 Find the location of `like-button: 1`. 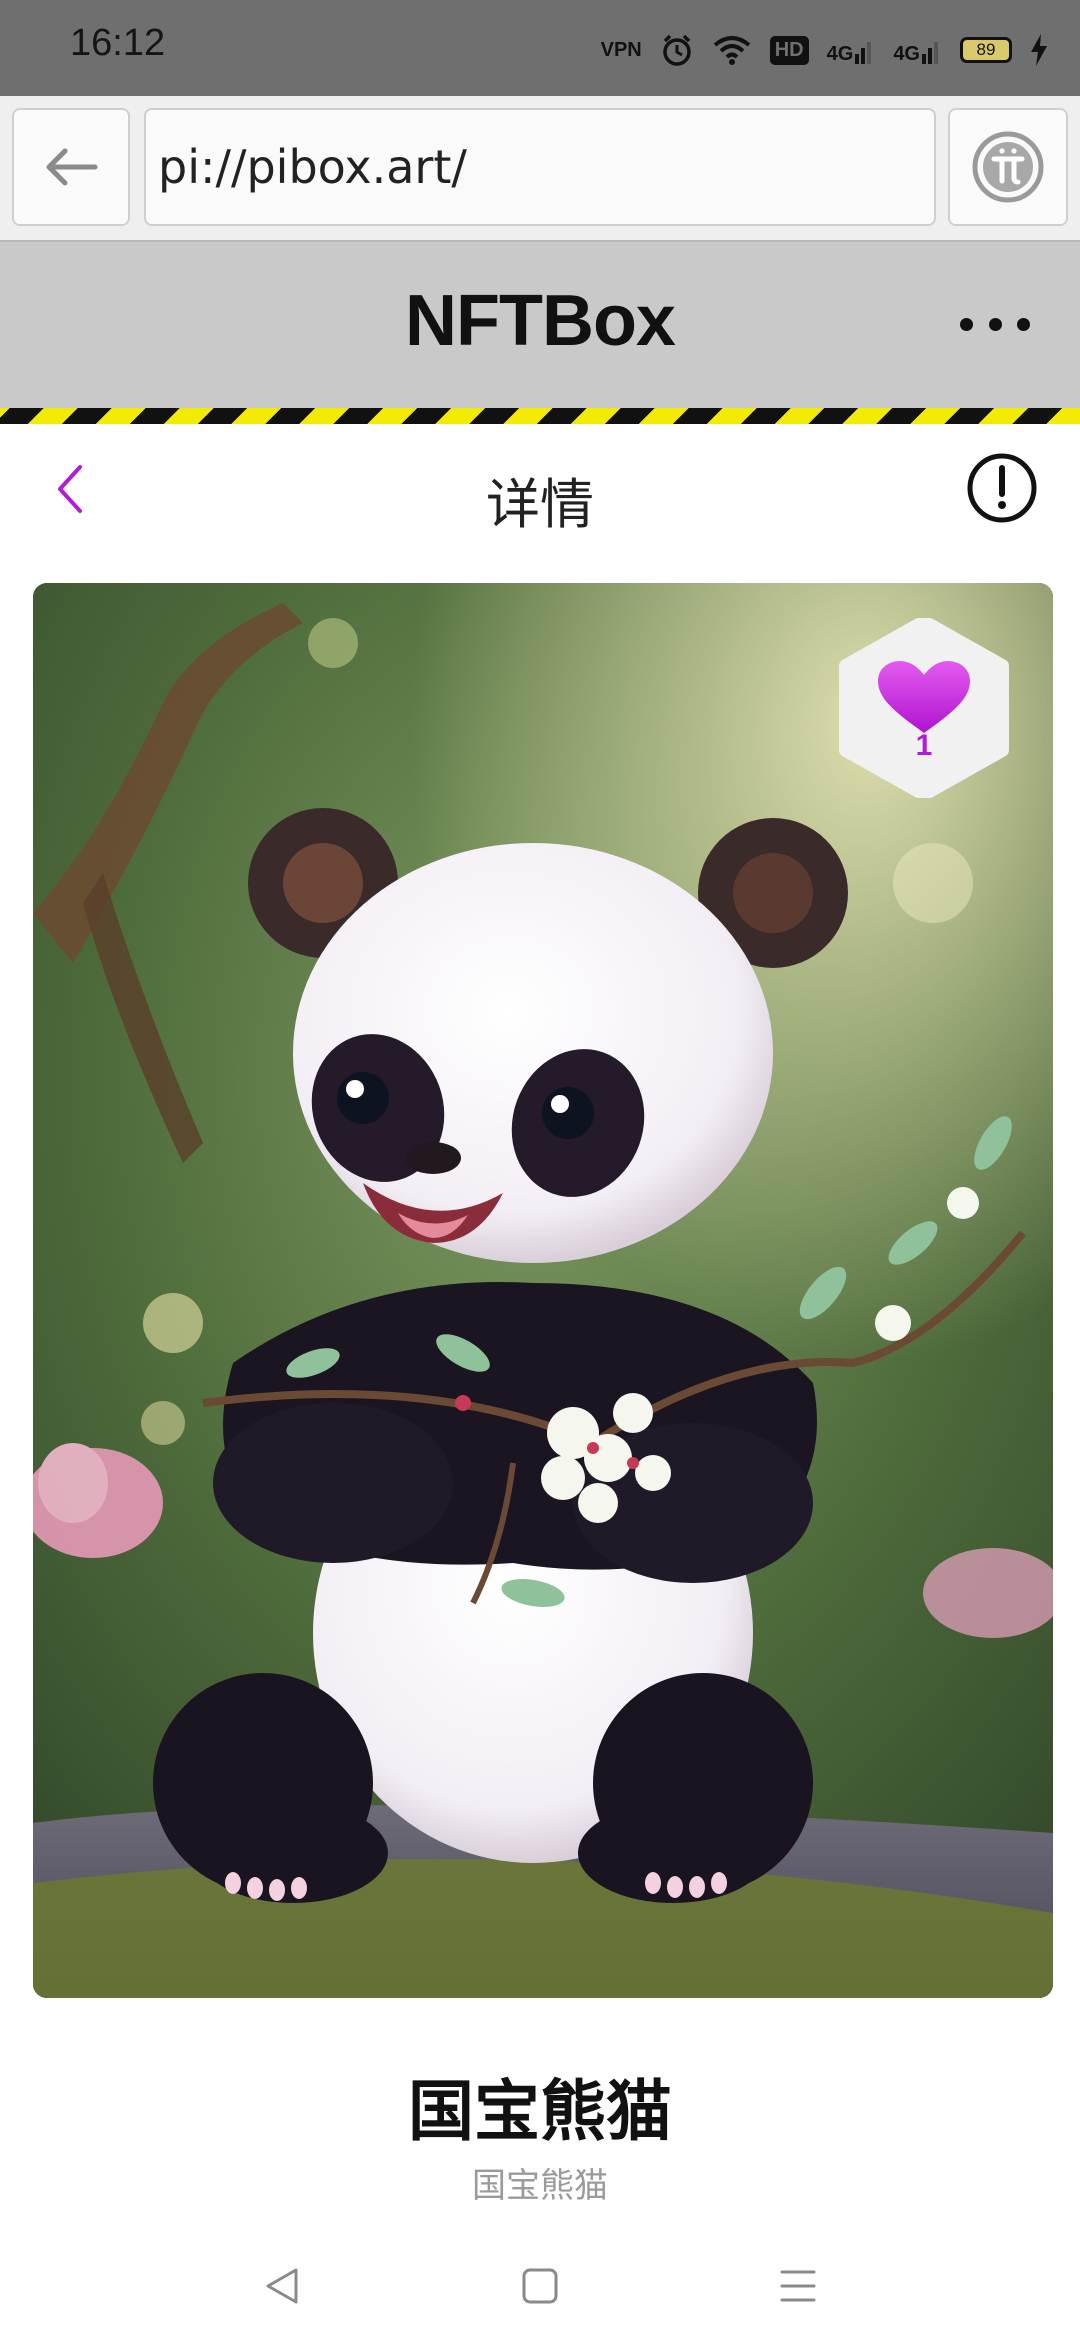

like-button: 1 is located at coordinates (924, 708).